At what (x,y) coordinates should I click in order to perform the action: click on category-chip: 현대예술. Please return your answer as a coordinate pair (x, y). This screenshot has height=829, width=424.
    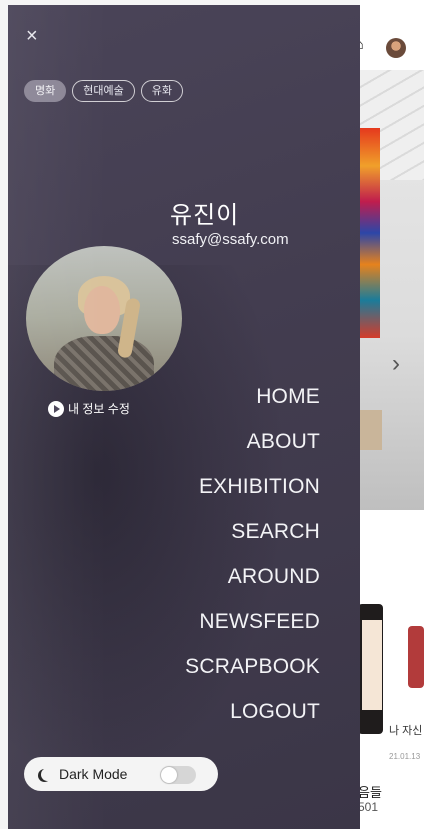
    Looking at the image, I should click on (103, 91).